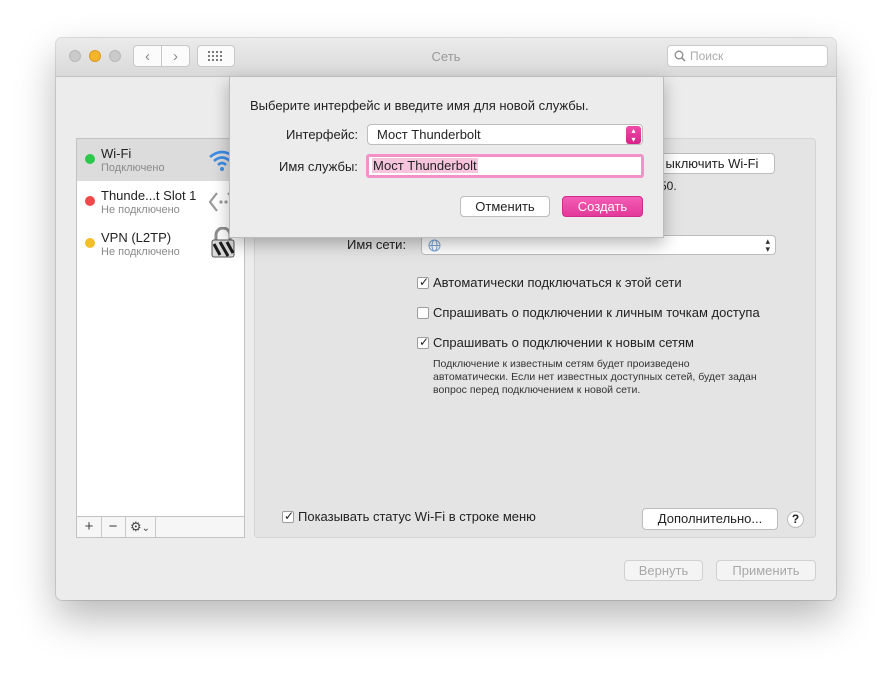 Image resolution: width=892 pixels, height=675 pixels. I want to click on show-wifi-status-label: Показывать статус Wi-Fi в строке меню, so click(417, 516).